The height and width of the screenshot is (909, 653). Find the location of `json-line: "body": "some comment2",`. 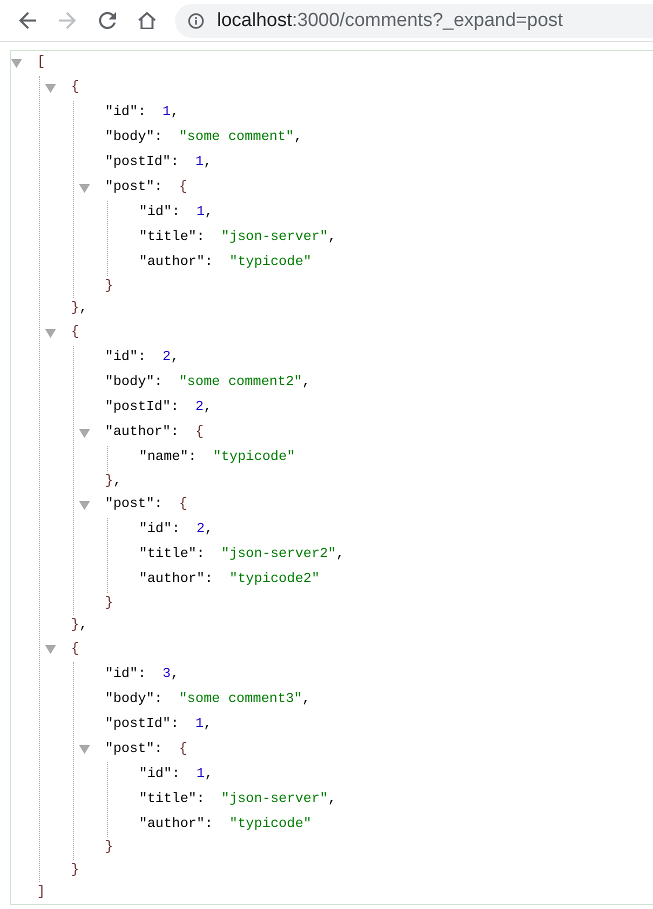

json-line: "body": "some comment2", is located at coordinates (207, 383).